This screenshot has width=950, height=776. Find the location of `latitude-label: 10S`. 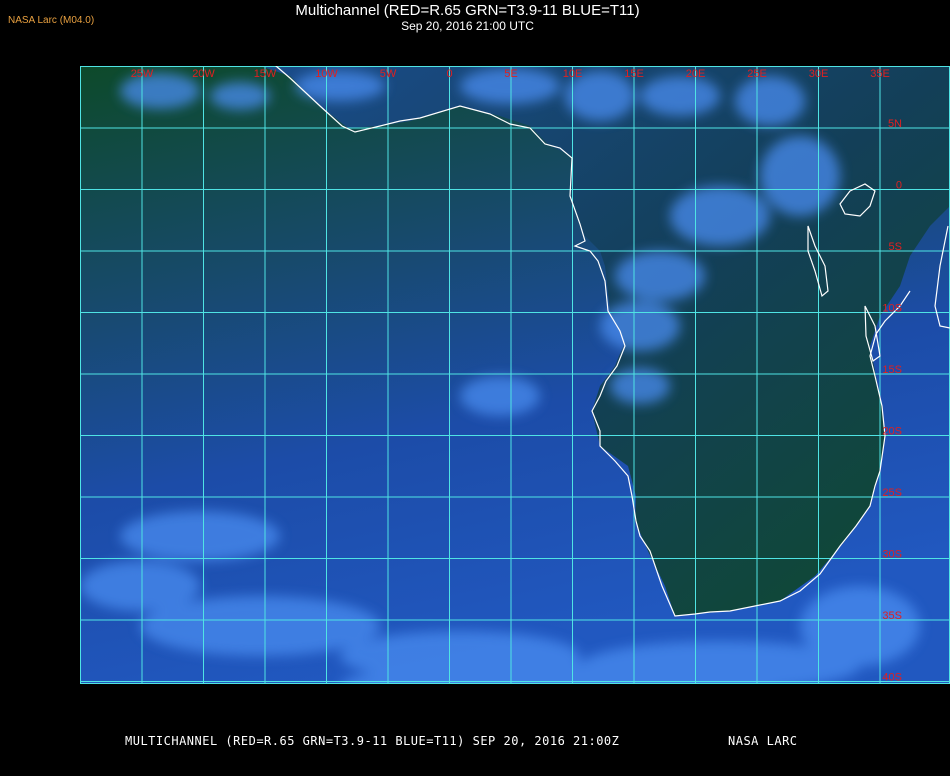

latitude-label: 10S is located at coordinates (892, 309).